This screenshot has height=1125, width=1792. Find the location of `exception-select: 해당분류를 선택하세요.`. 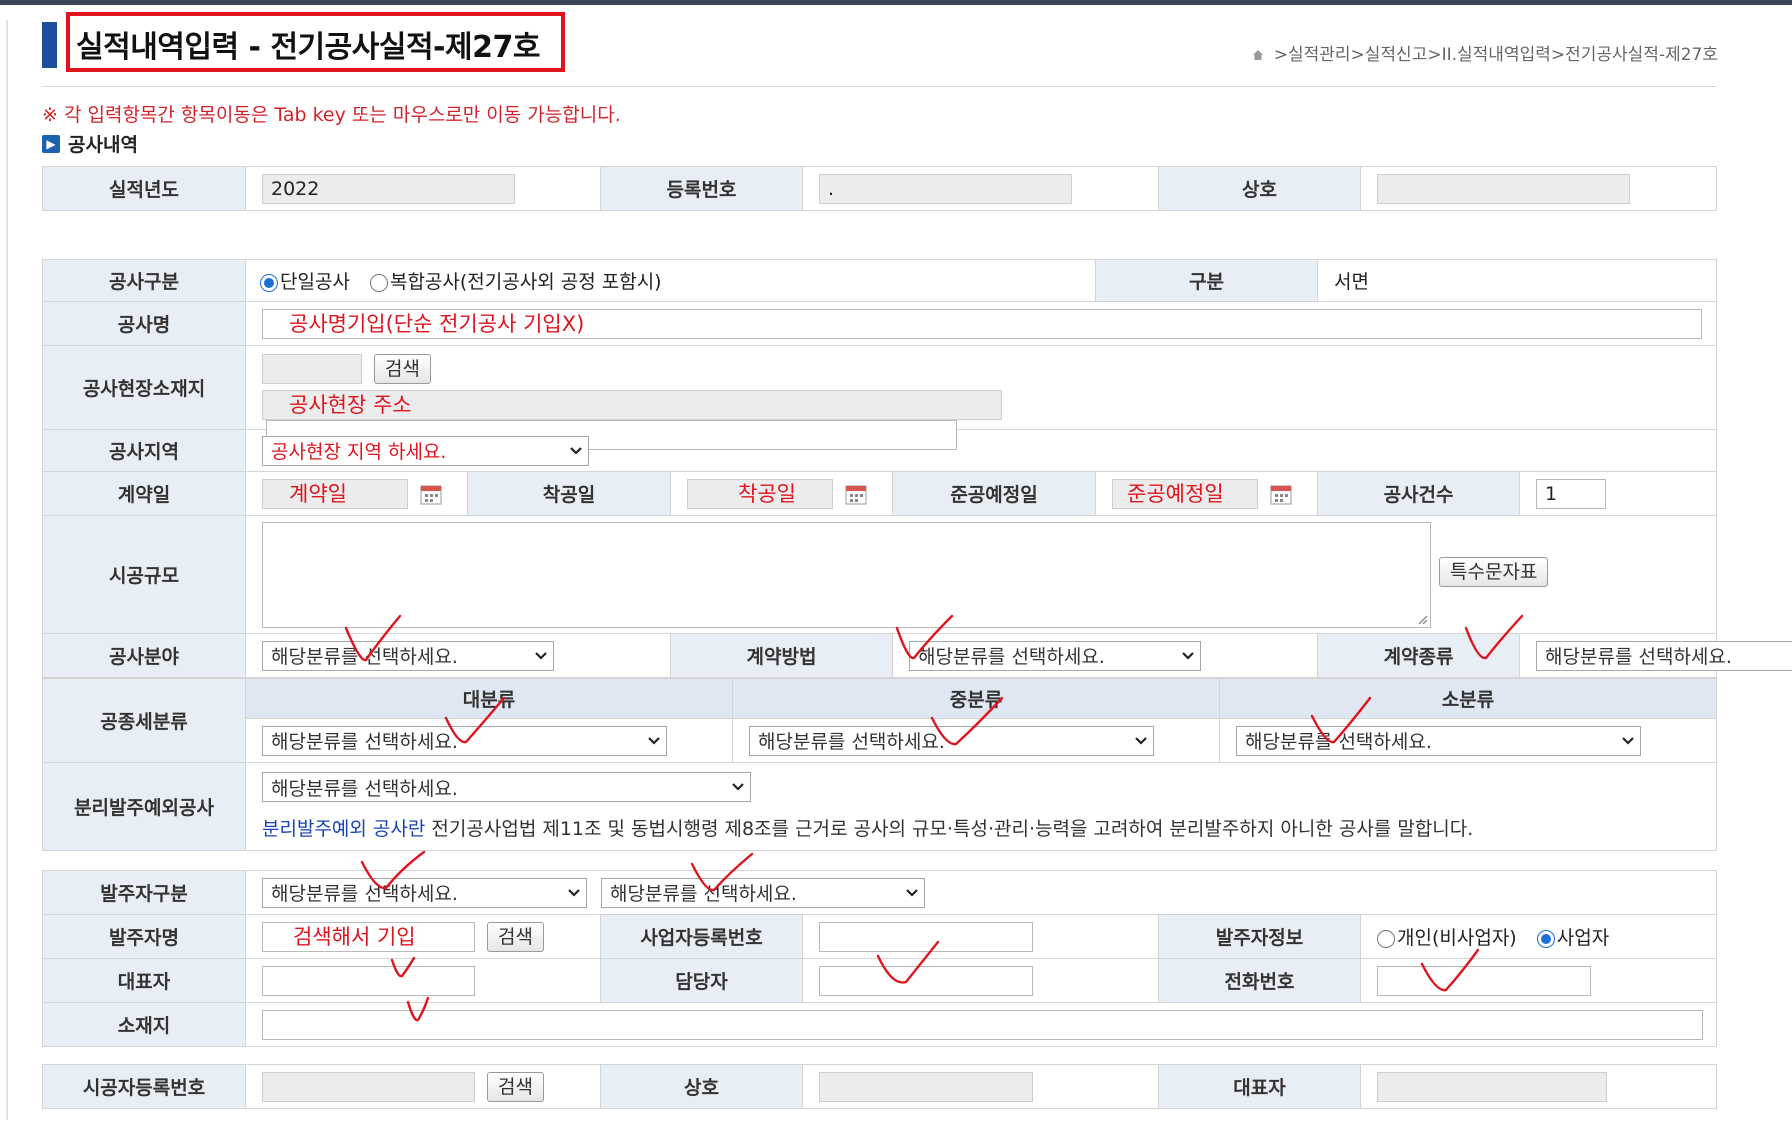

exception-select: 해당분류를 선택하세요. is located at coordinates (506, 787).